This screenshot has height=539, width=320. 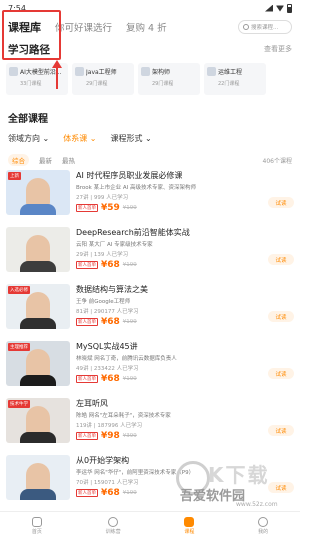 What do you see at coordinates (113, 531) in the screenshot?
I see `nav-training-label: 训练营` at bounding box center [113, 531].